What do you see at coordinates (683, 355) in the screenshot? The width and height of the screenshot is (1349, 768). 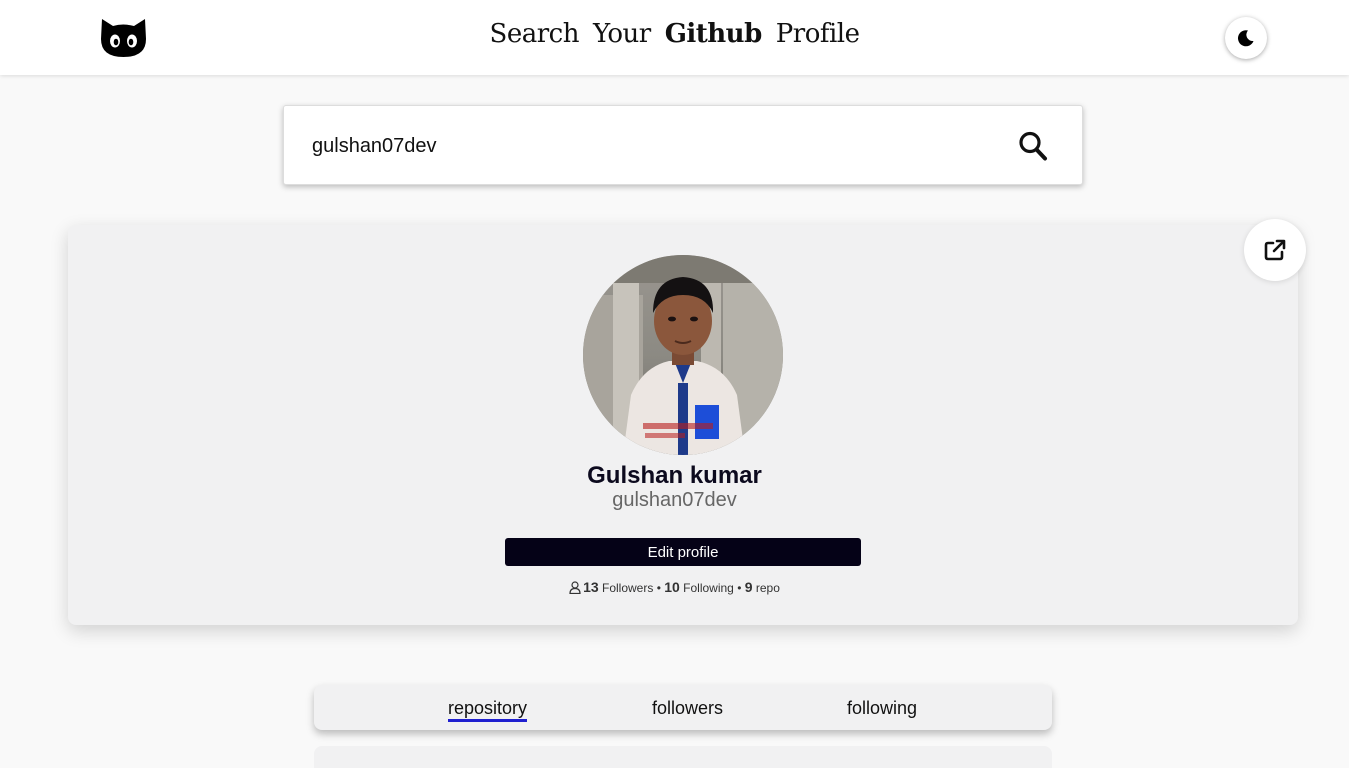 I see `avatar` at bounding box center [683, 355].